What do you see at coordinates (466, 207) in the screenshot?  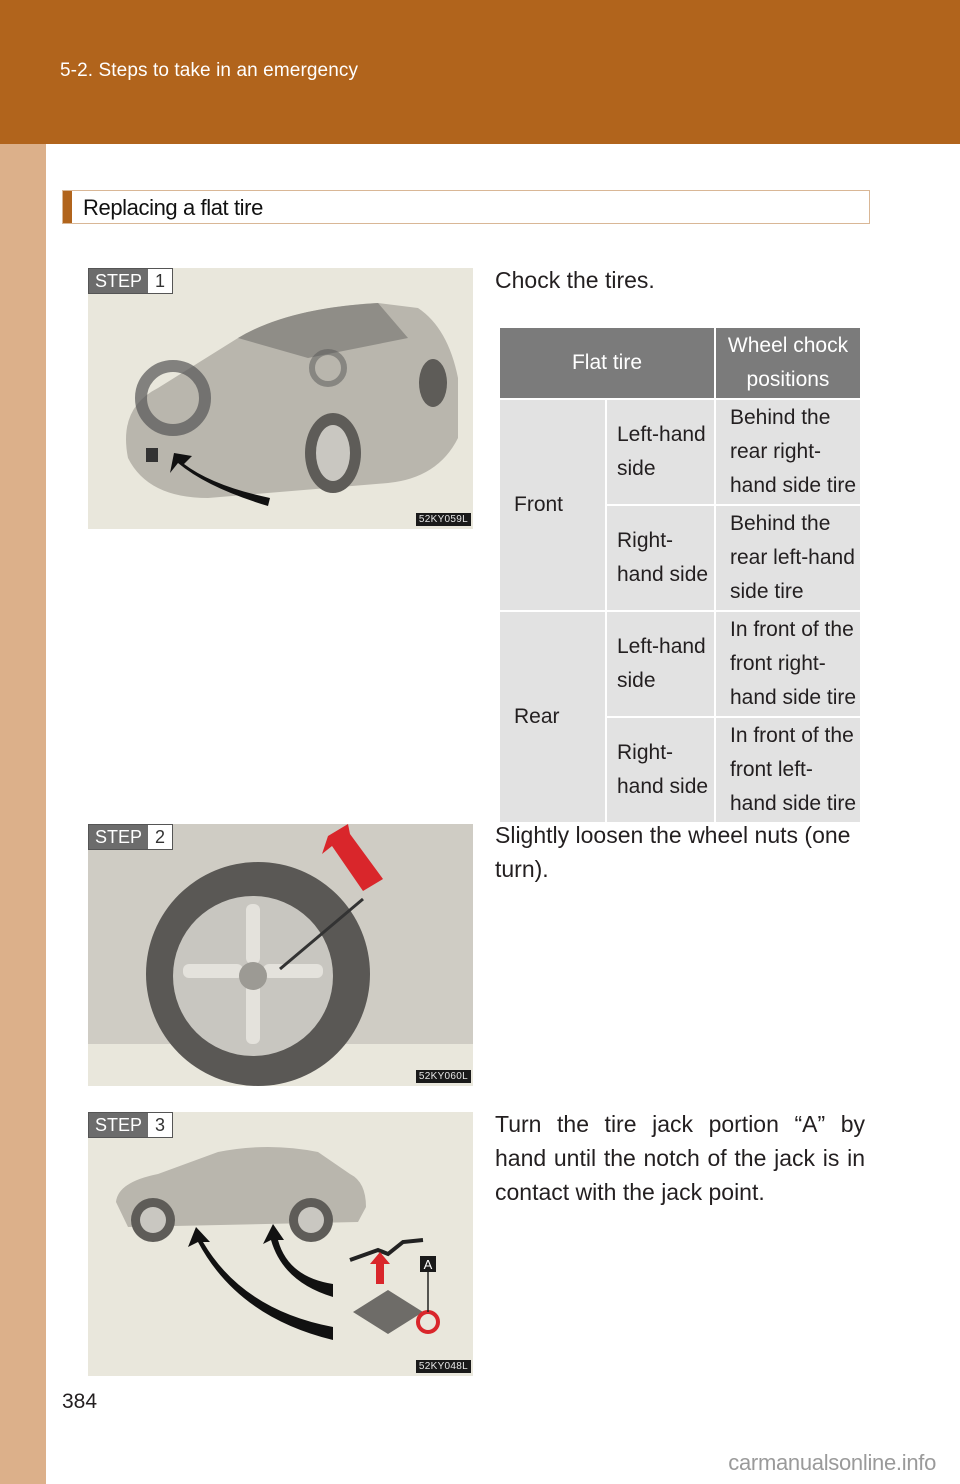 I see `section-heading: Replacing a flat tire` at bounding box center [466, 207].